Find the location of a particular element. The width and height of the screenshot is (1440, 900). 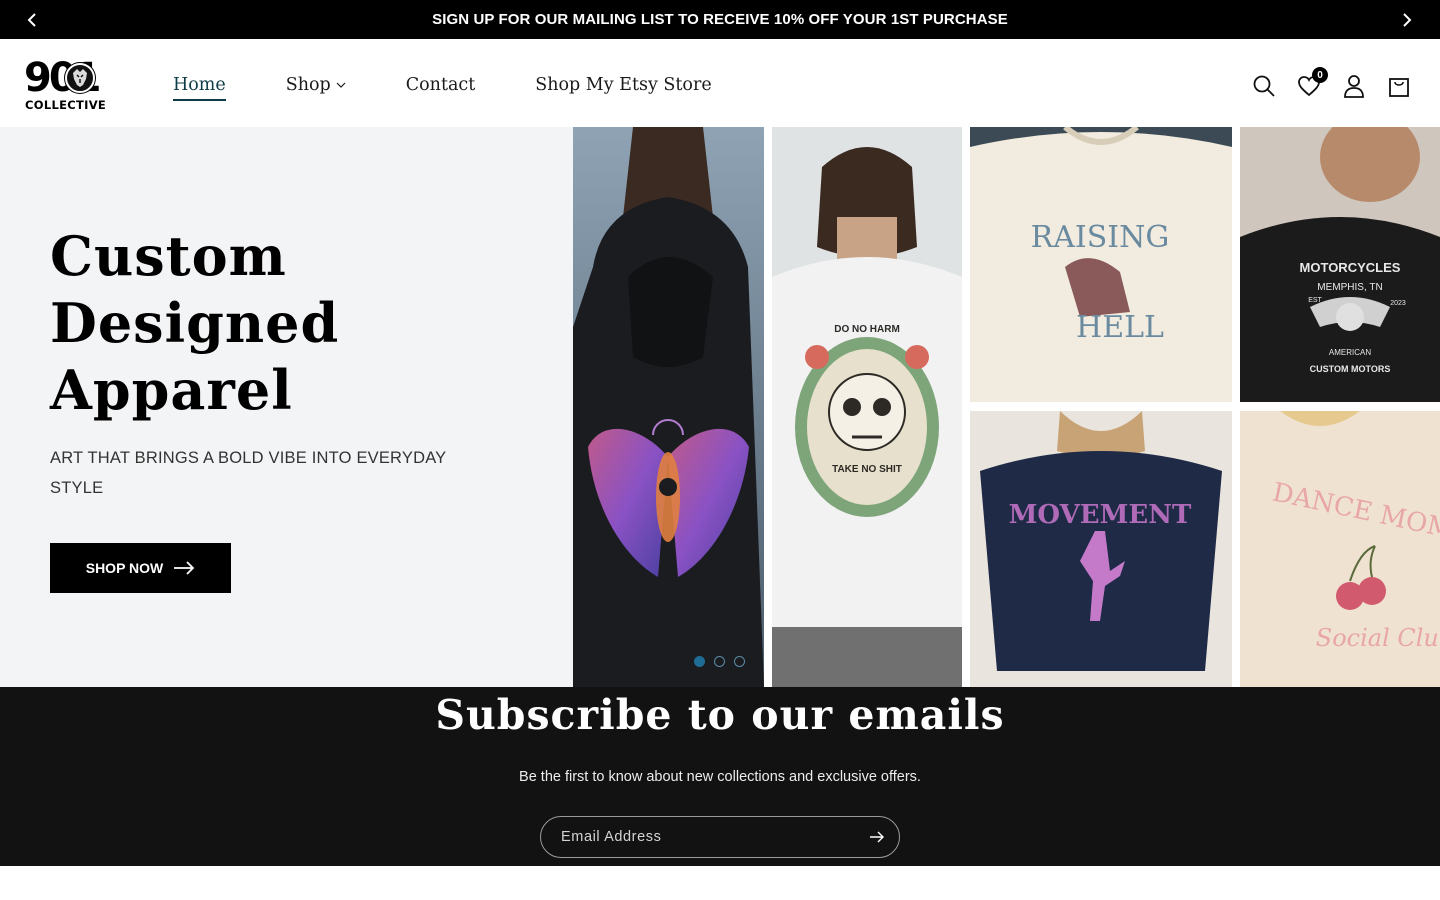

dance-tee-text-bottom: Social Club is located at coordinates (1378, 638).